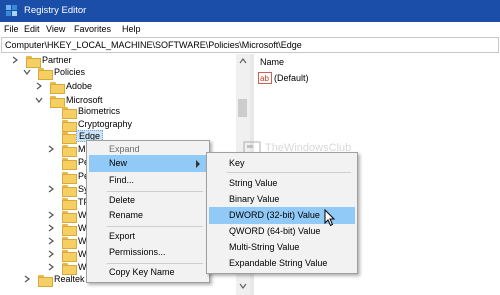 Image resolution: width=500 pixels, height=295 pixels. Describe the element at coordinates (274, 215) in the screenshot. I see `menu-item-label: DWORD (32-bit) Value` at that location.